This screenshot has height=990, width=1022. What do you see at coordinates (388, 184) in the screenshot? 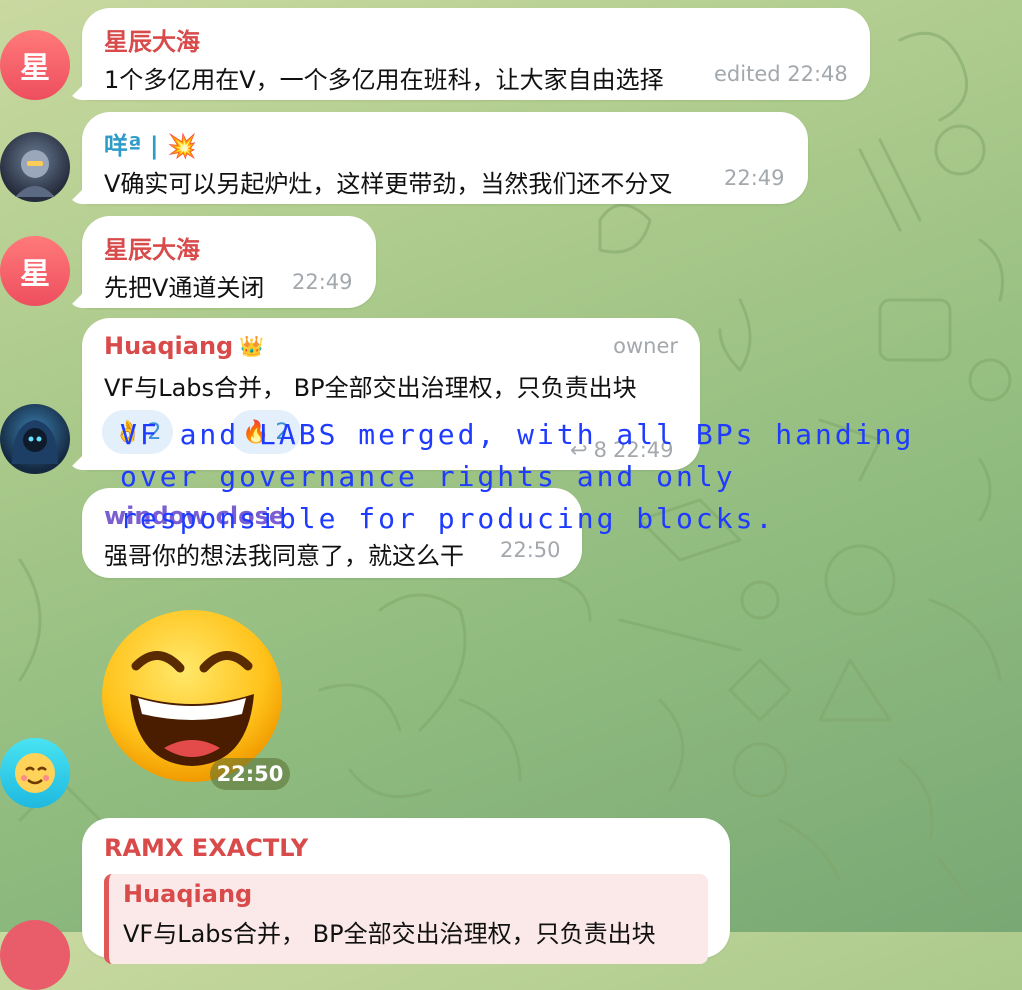
I see `message-text: V确实可以另起炉灶，这样更带劲，当然我们还不分叉` at bounding box center [388, 184].